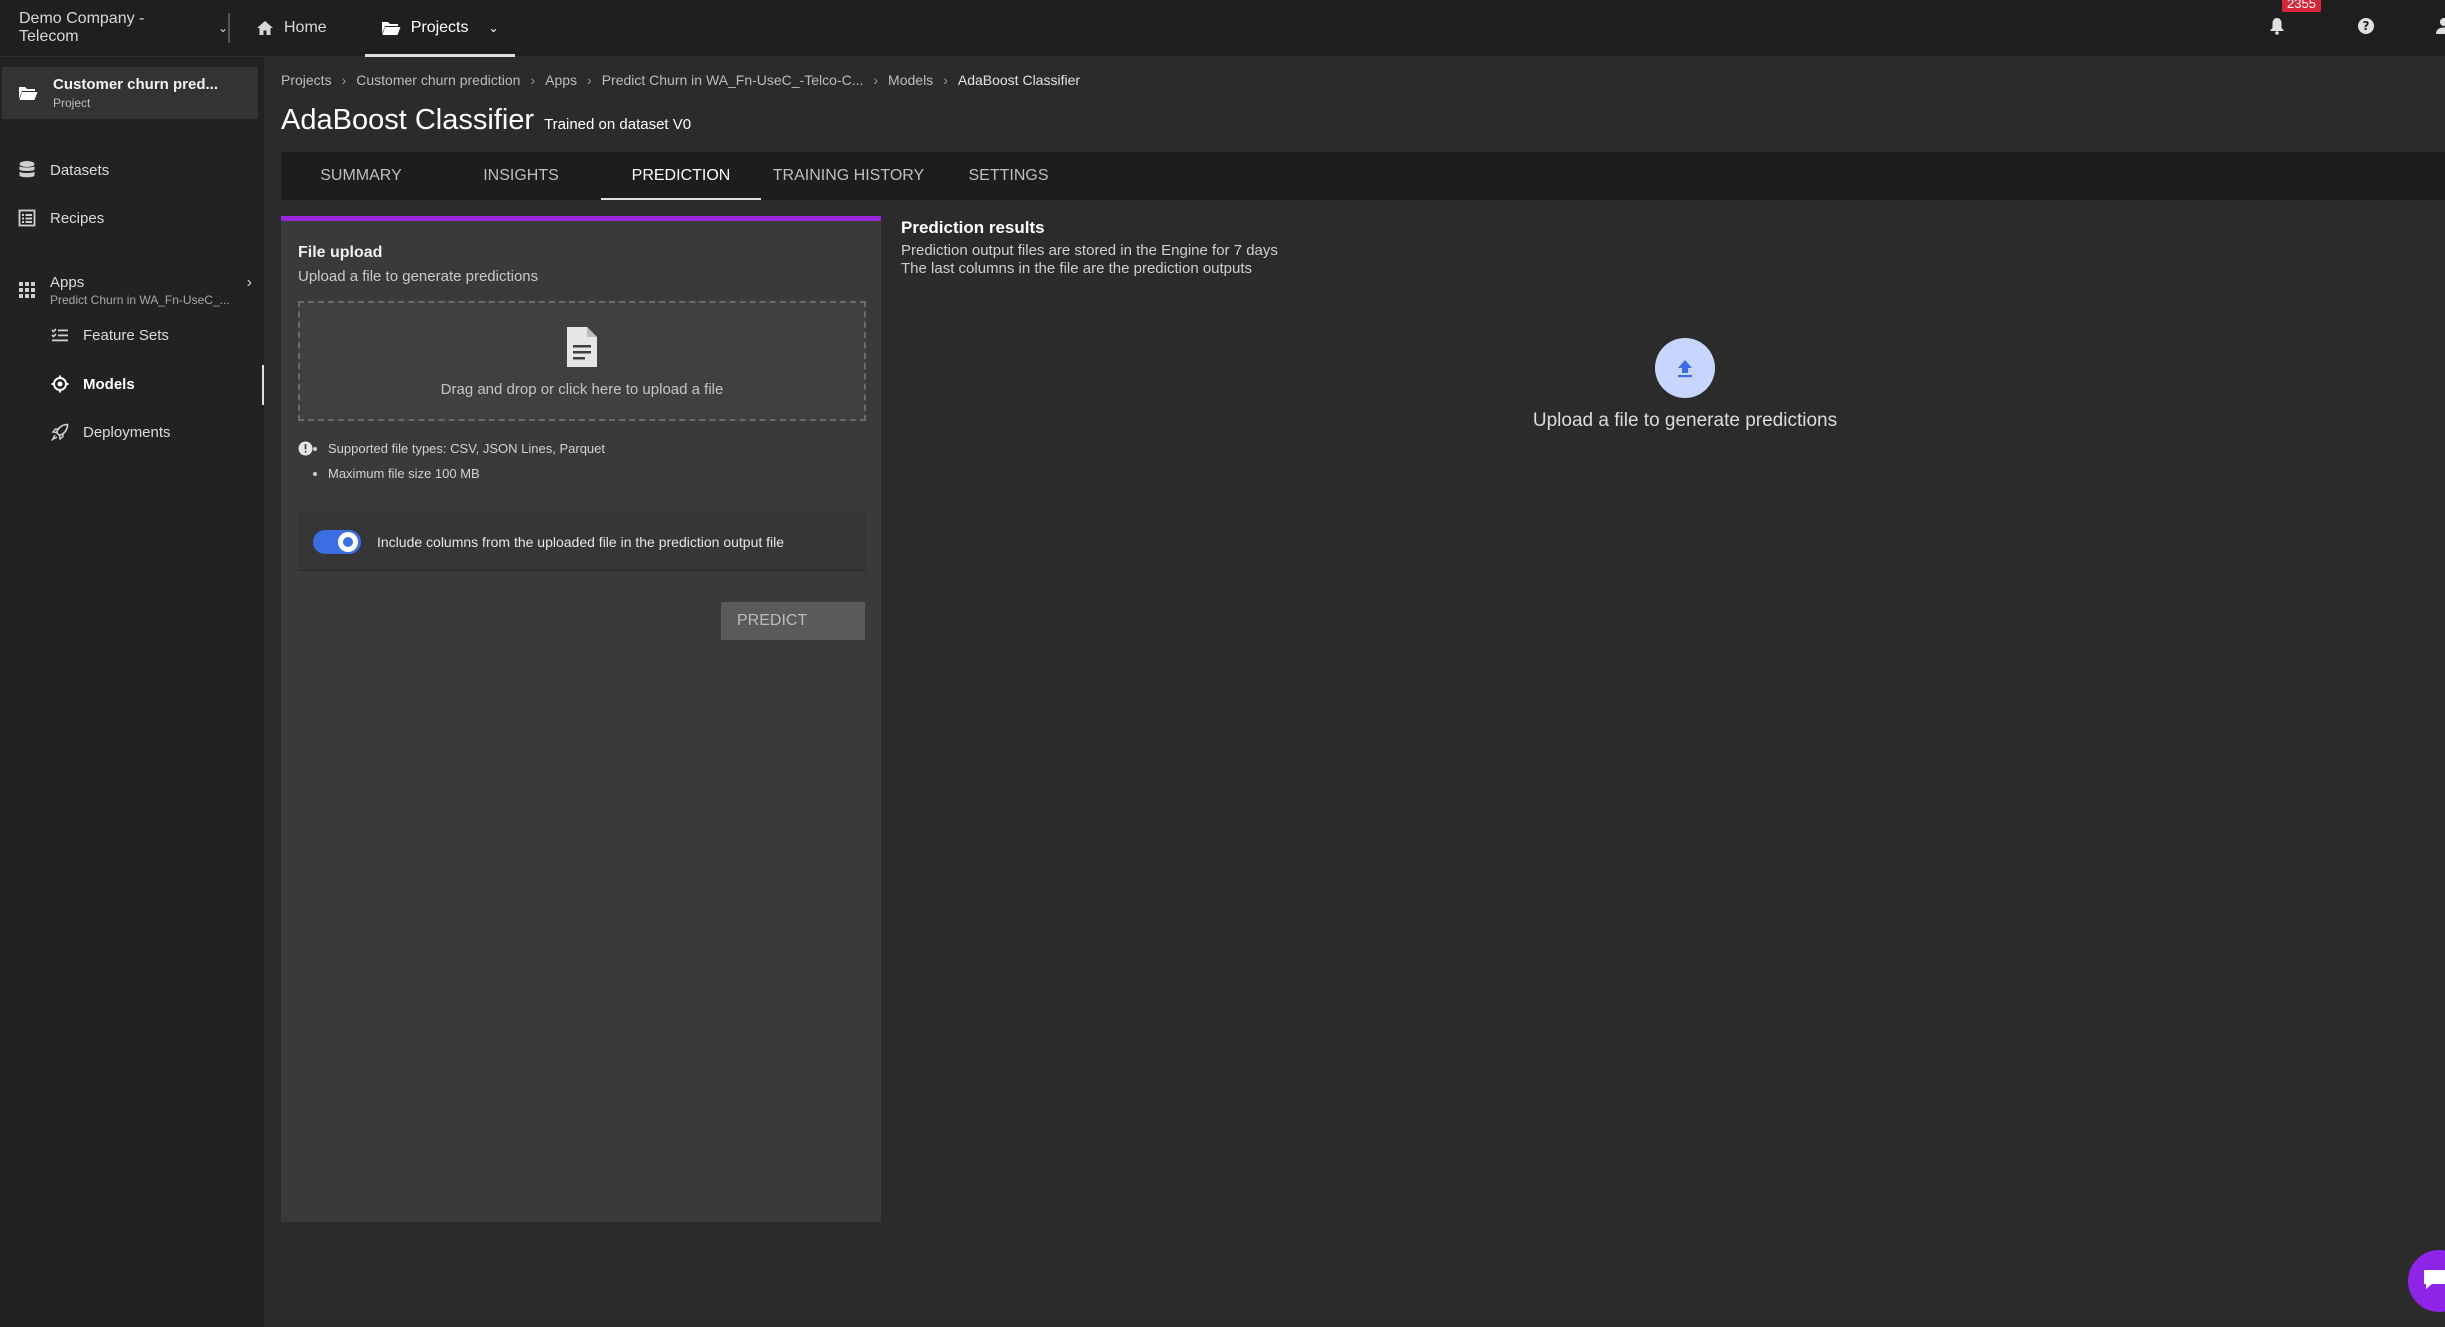 This screenshot has width=2445, height=1327. What do you see at coordinates (59, 335) in the screenshot?
I see `feature-list-icon` at bounding box center [59, 335].